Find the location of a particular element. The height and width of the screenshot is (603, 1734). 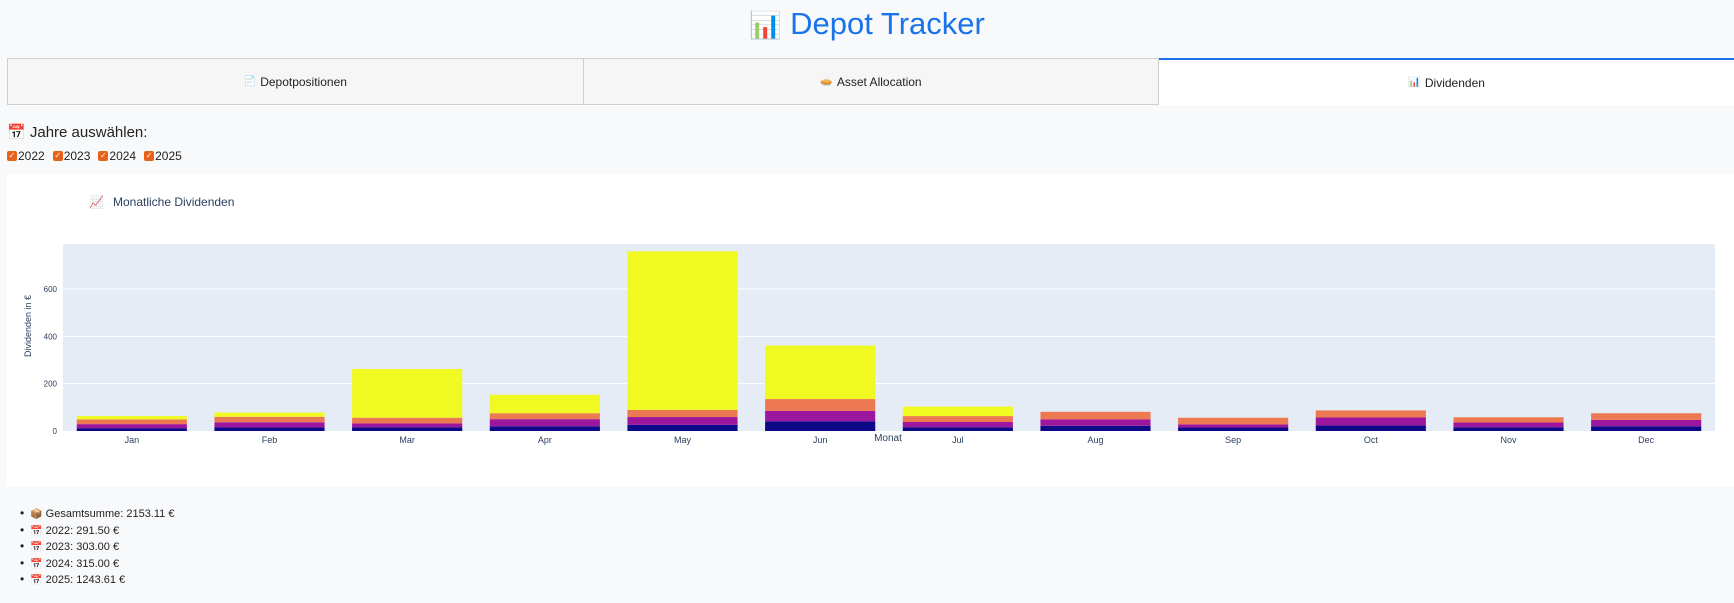

app-title: 📊 Depot Tracker is located at coordinates (867, 23).